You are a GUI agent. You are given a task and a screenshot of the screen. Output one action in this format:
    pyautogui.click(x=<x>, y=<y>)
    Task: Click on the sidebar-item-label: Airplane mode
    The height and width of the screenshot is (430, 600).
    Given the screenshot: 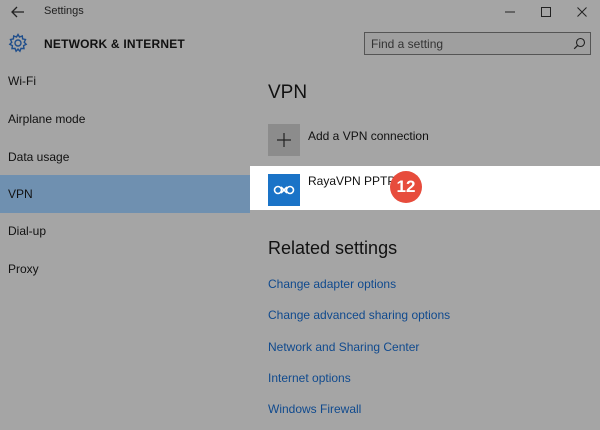 What is the action you would take?
    pyautogui.click(x=47, y=119)
    